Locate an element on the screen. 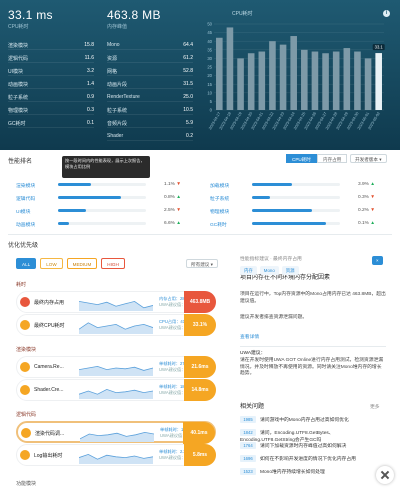 The height and width of the screenshot is (492, 400). issue-card: 最终CPU耗时 CPU占用：41.5% UWA建议值：40% 33.1% is located at coordinates (116, 325).